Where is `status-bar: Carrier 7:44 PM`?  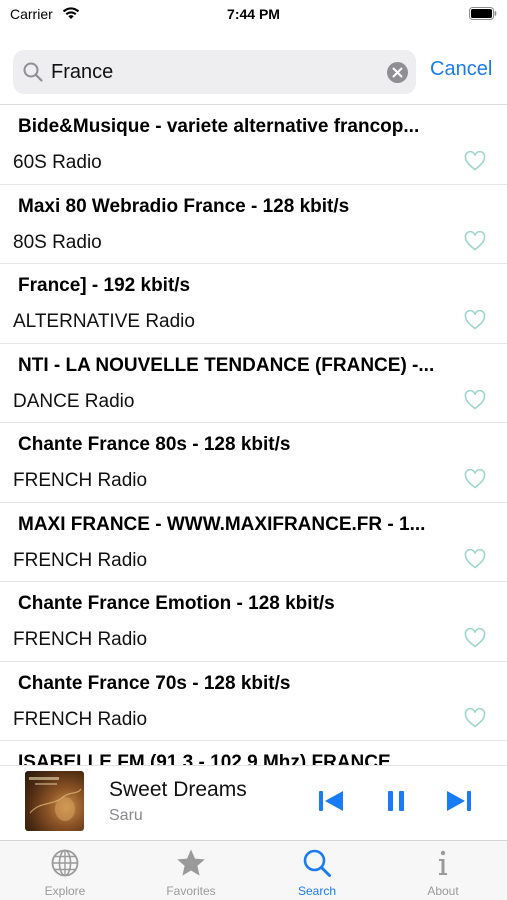 status-bar: Carrier 7:44 PM is located at coordinates (253, 15).